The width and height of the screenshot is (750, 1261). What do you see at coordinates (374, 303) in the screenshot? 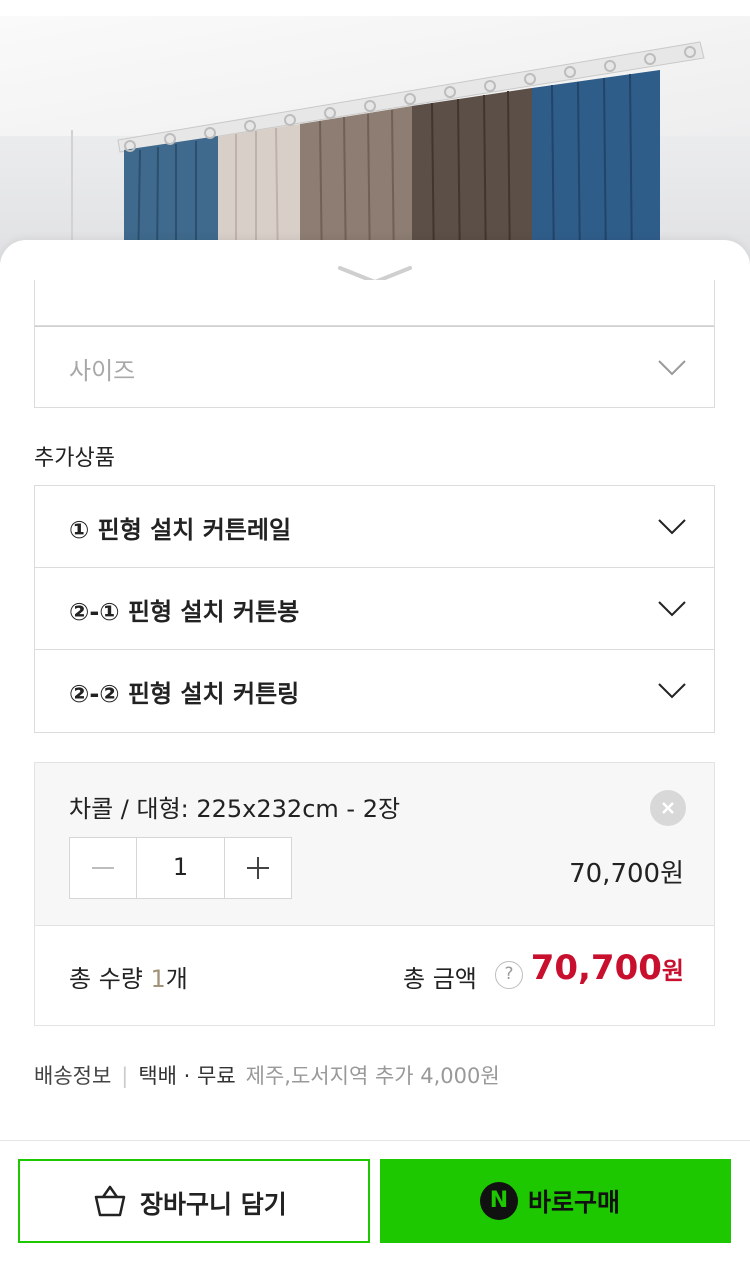
I see `previous-option-select` at bounding box center [374, 303].